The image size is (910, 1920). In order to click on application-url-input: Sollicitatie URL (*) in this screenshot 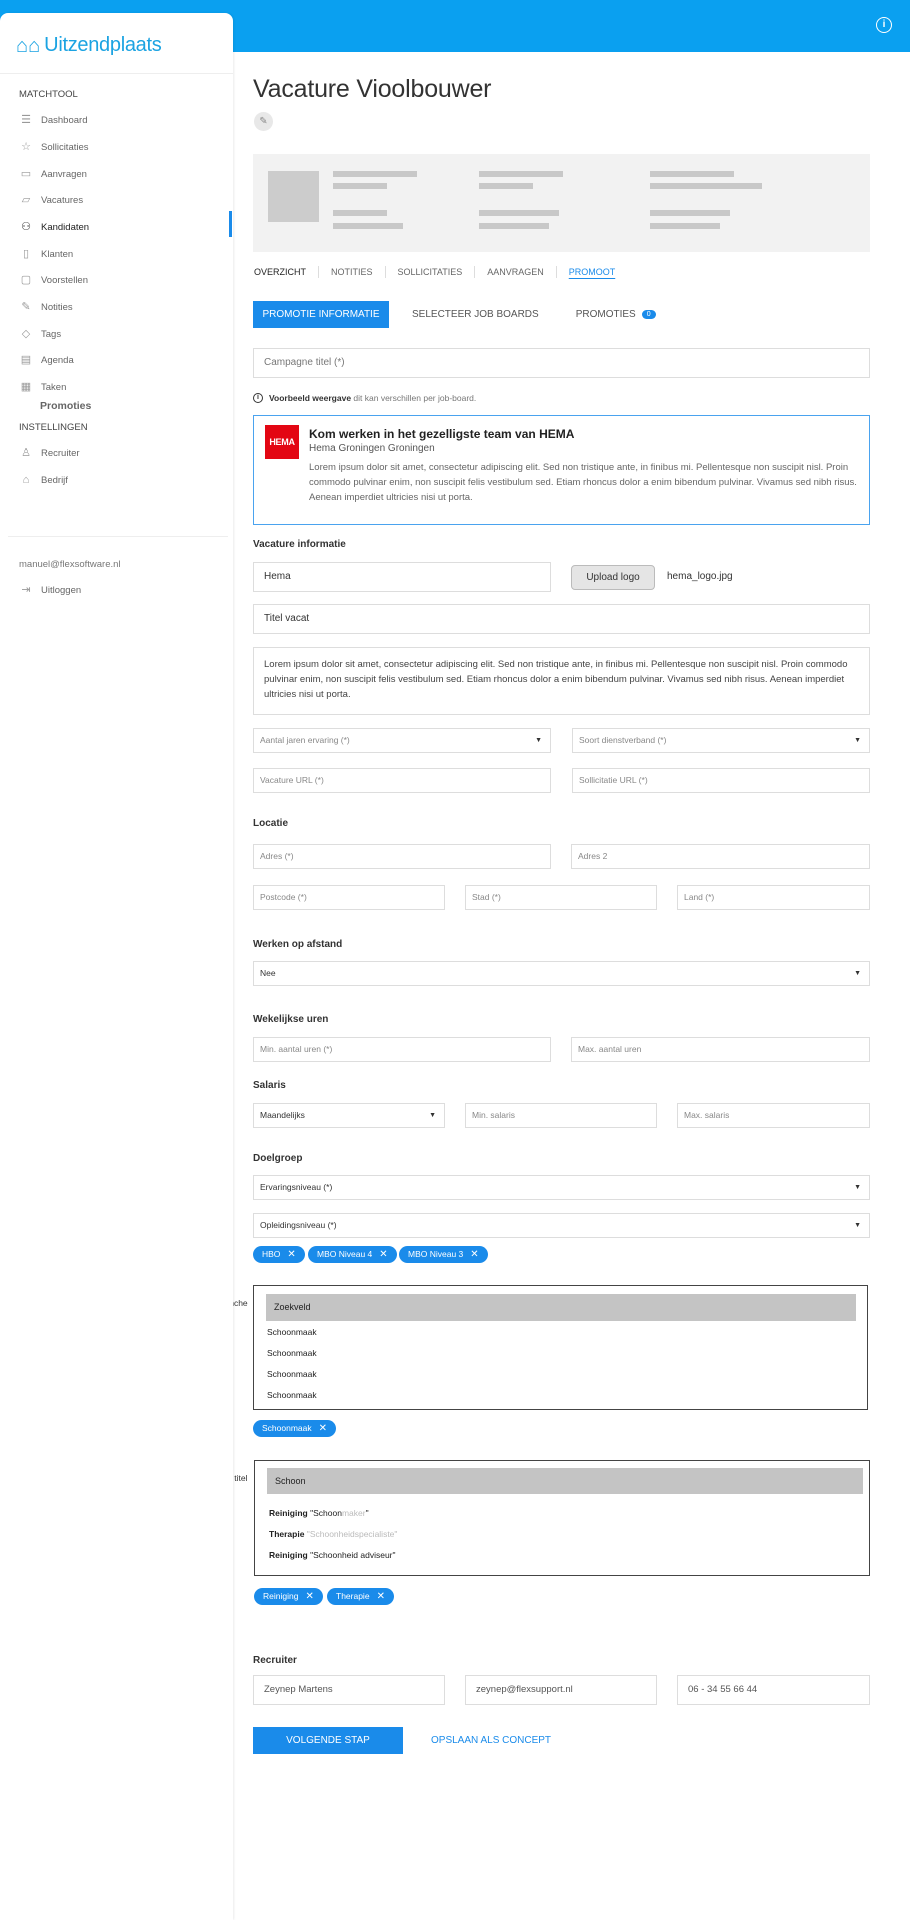, I will do `click(721, 780)`.